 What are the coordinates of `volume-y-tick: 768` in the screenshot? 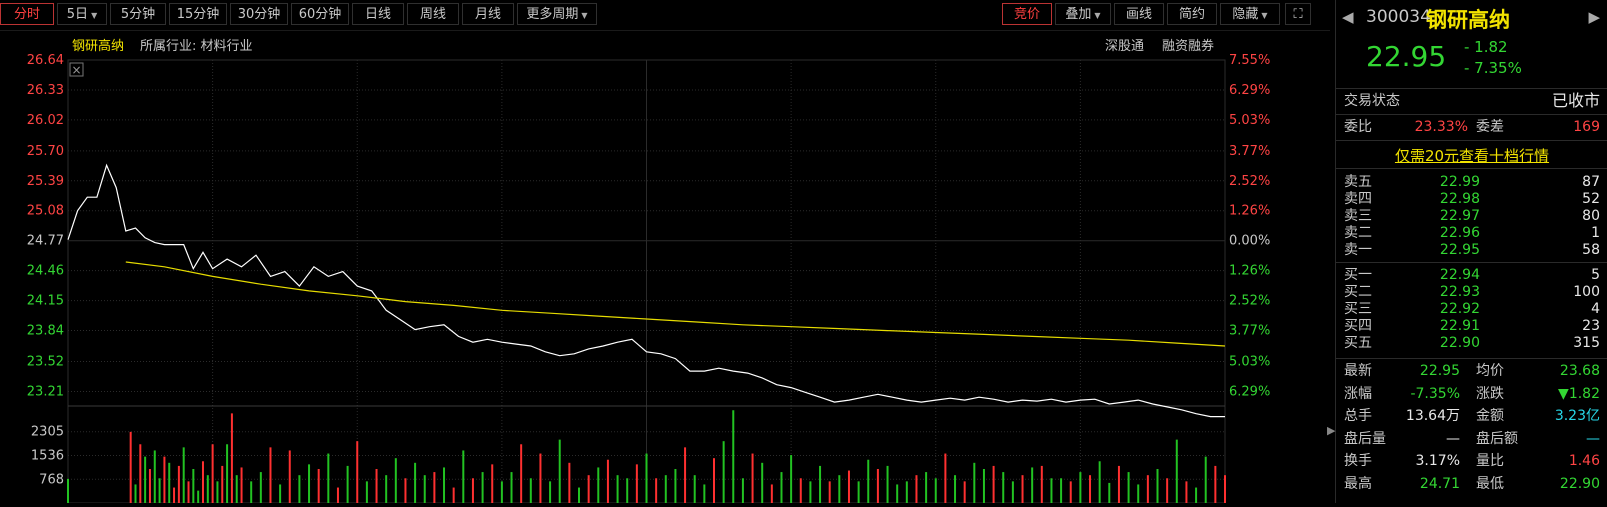 It's located at (51, 479).